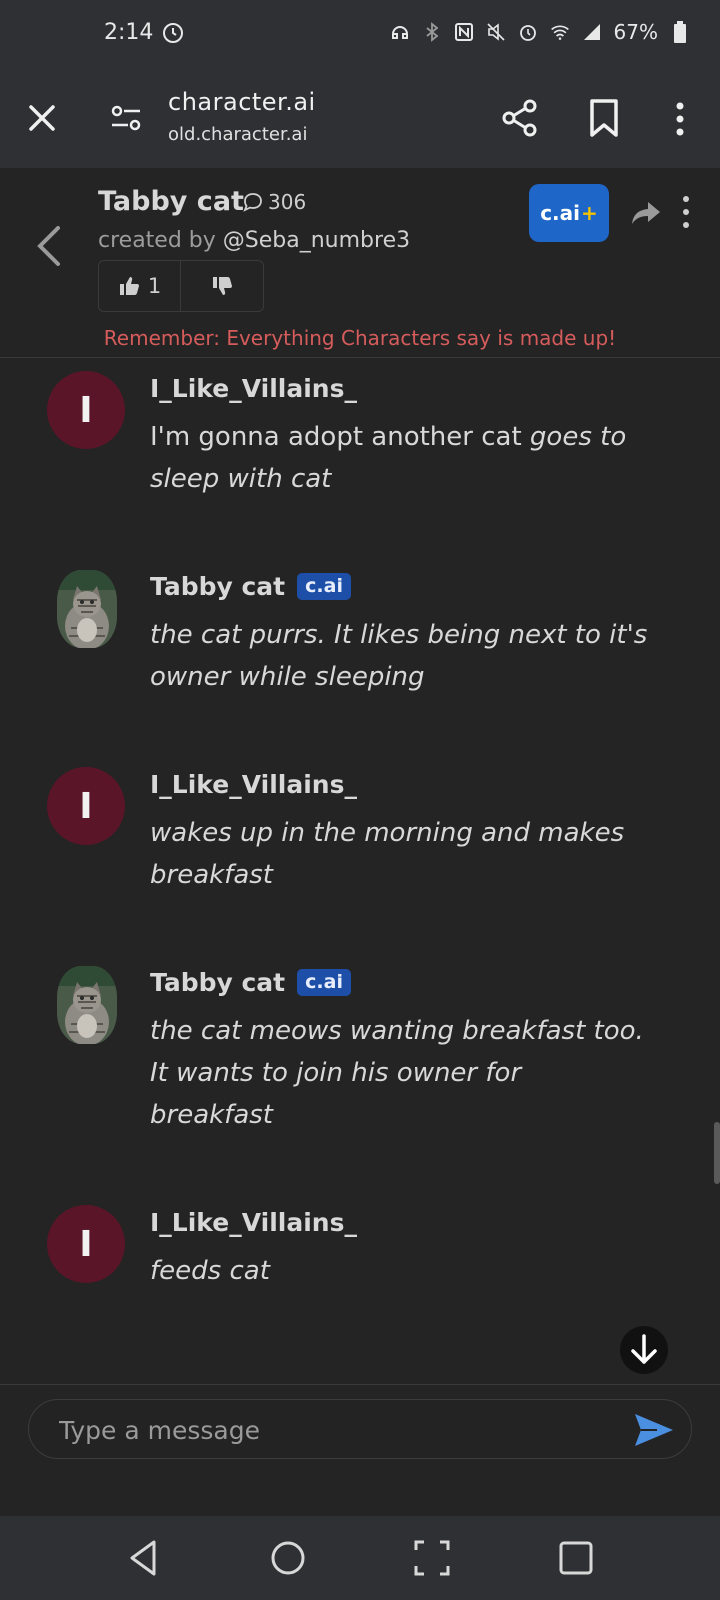 The width and height of the screenshot is (720, 1600). I want to click on alarm-icon, so click(528, 32).